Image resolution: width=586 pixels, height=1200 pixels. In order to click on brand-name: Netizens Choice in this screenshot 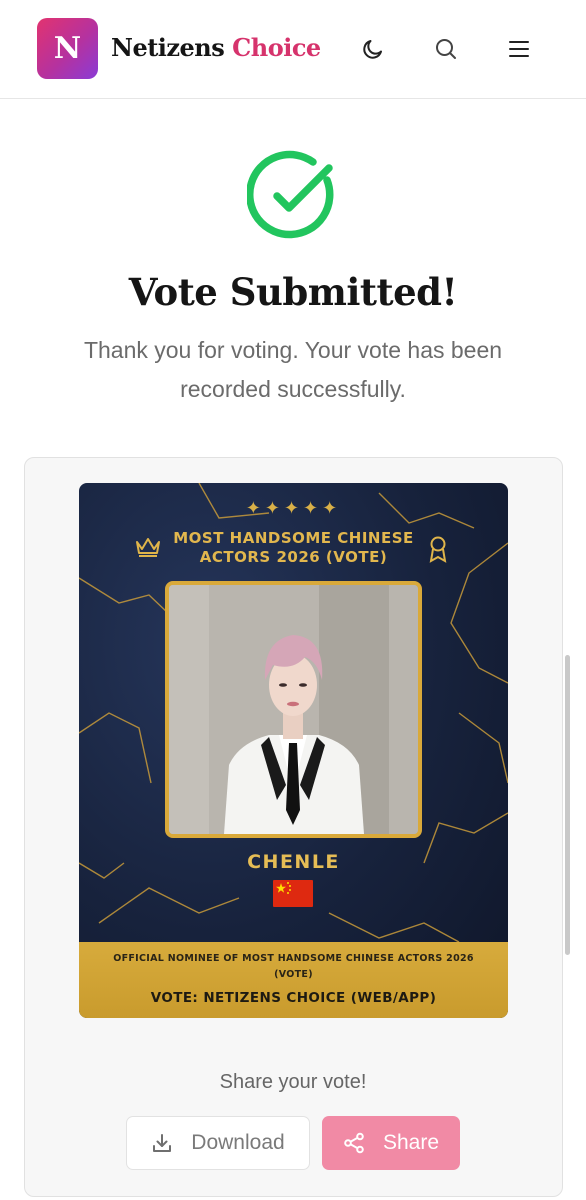, I will do `click(216, 47)`.